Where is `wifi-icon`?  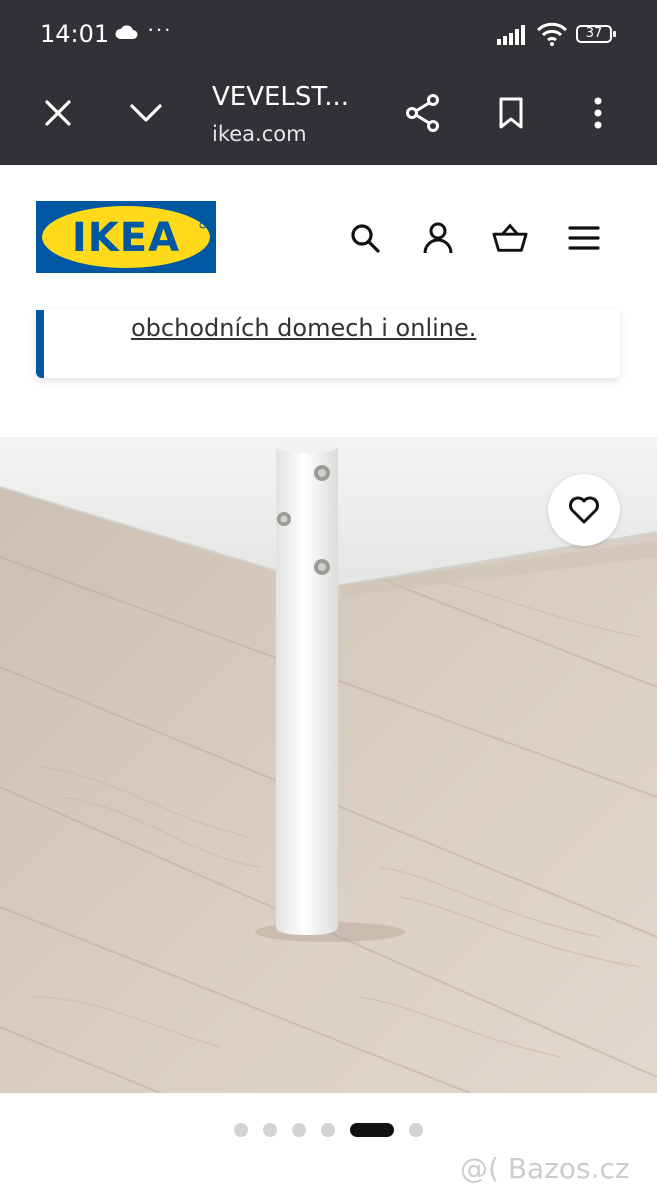
wifi-icon is located at coordinates (552, 36).